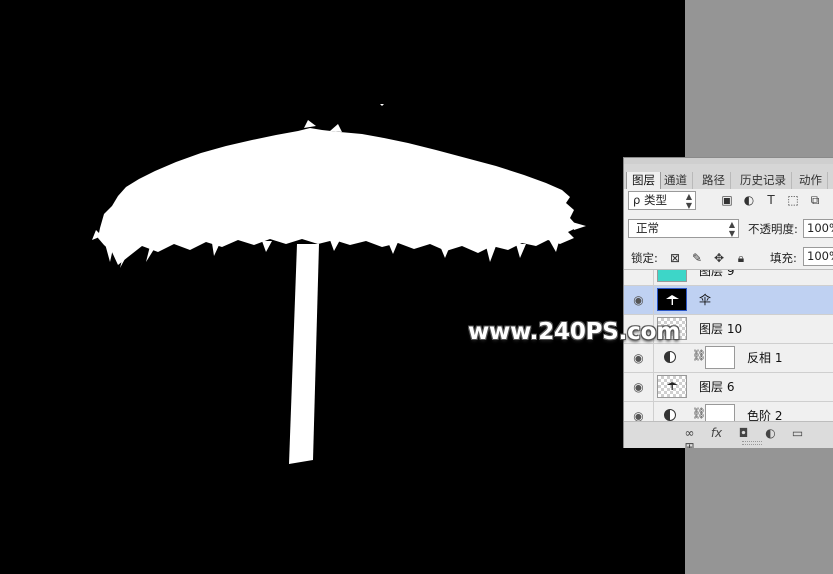 The height and width of the screenshot is (574, 833). Describe the element at coordinates (717, 387) in the screenshot. I see `layer-name: 图层 6` at that location.